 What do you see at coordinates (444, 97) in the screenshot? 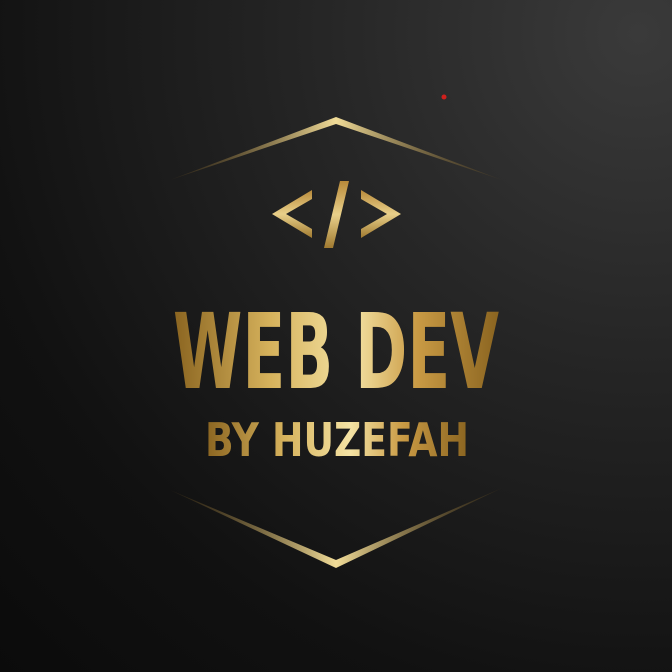
I see `red-dot-icon` at bounding box center [444, 97].